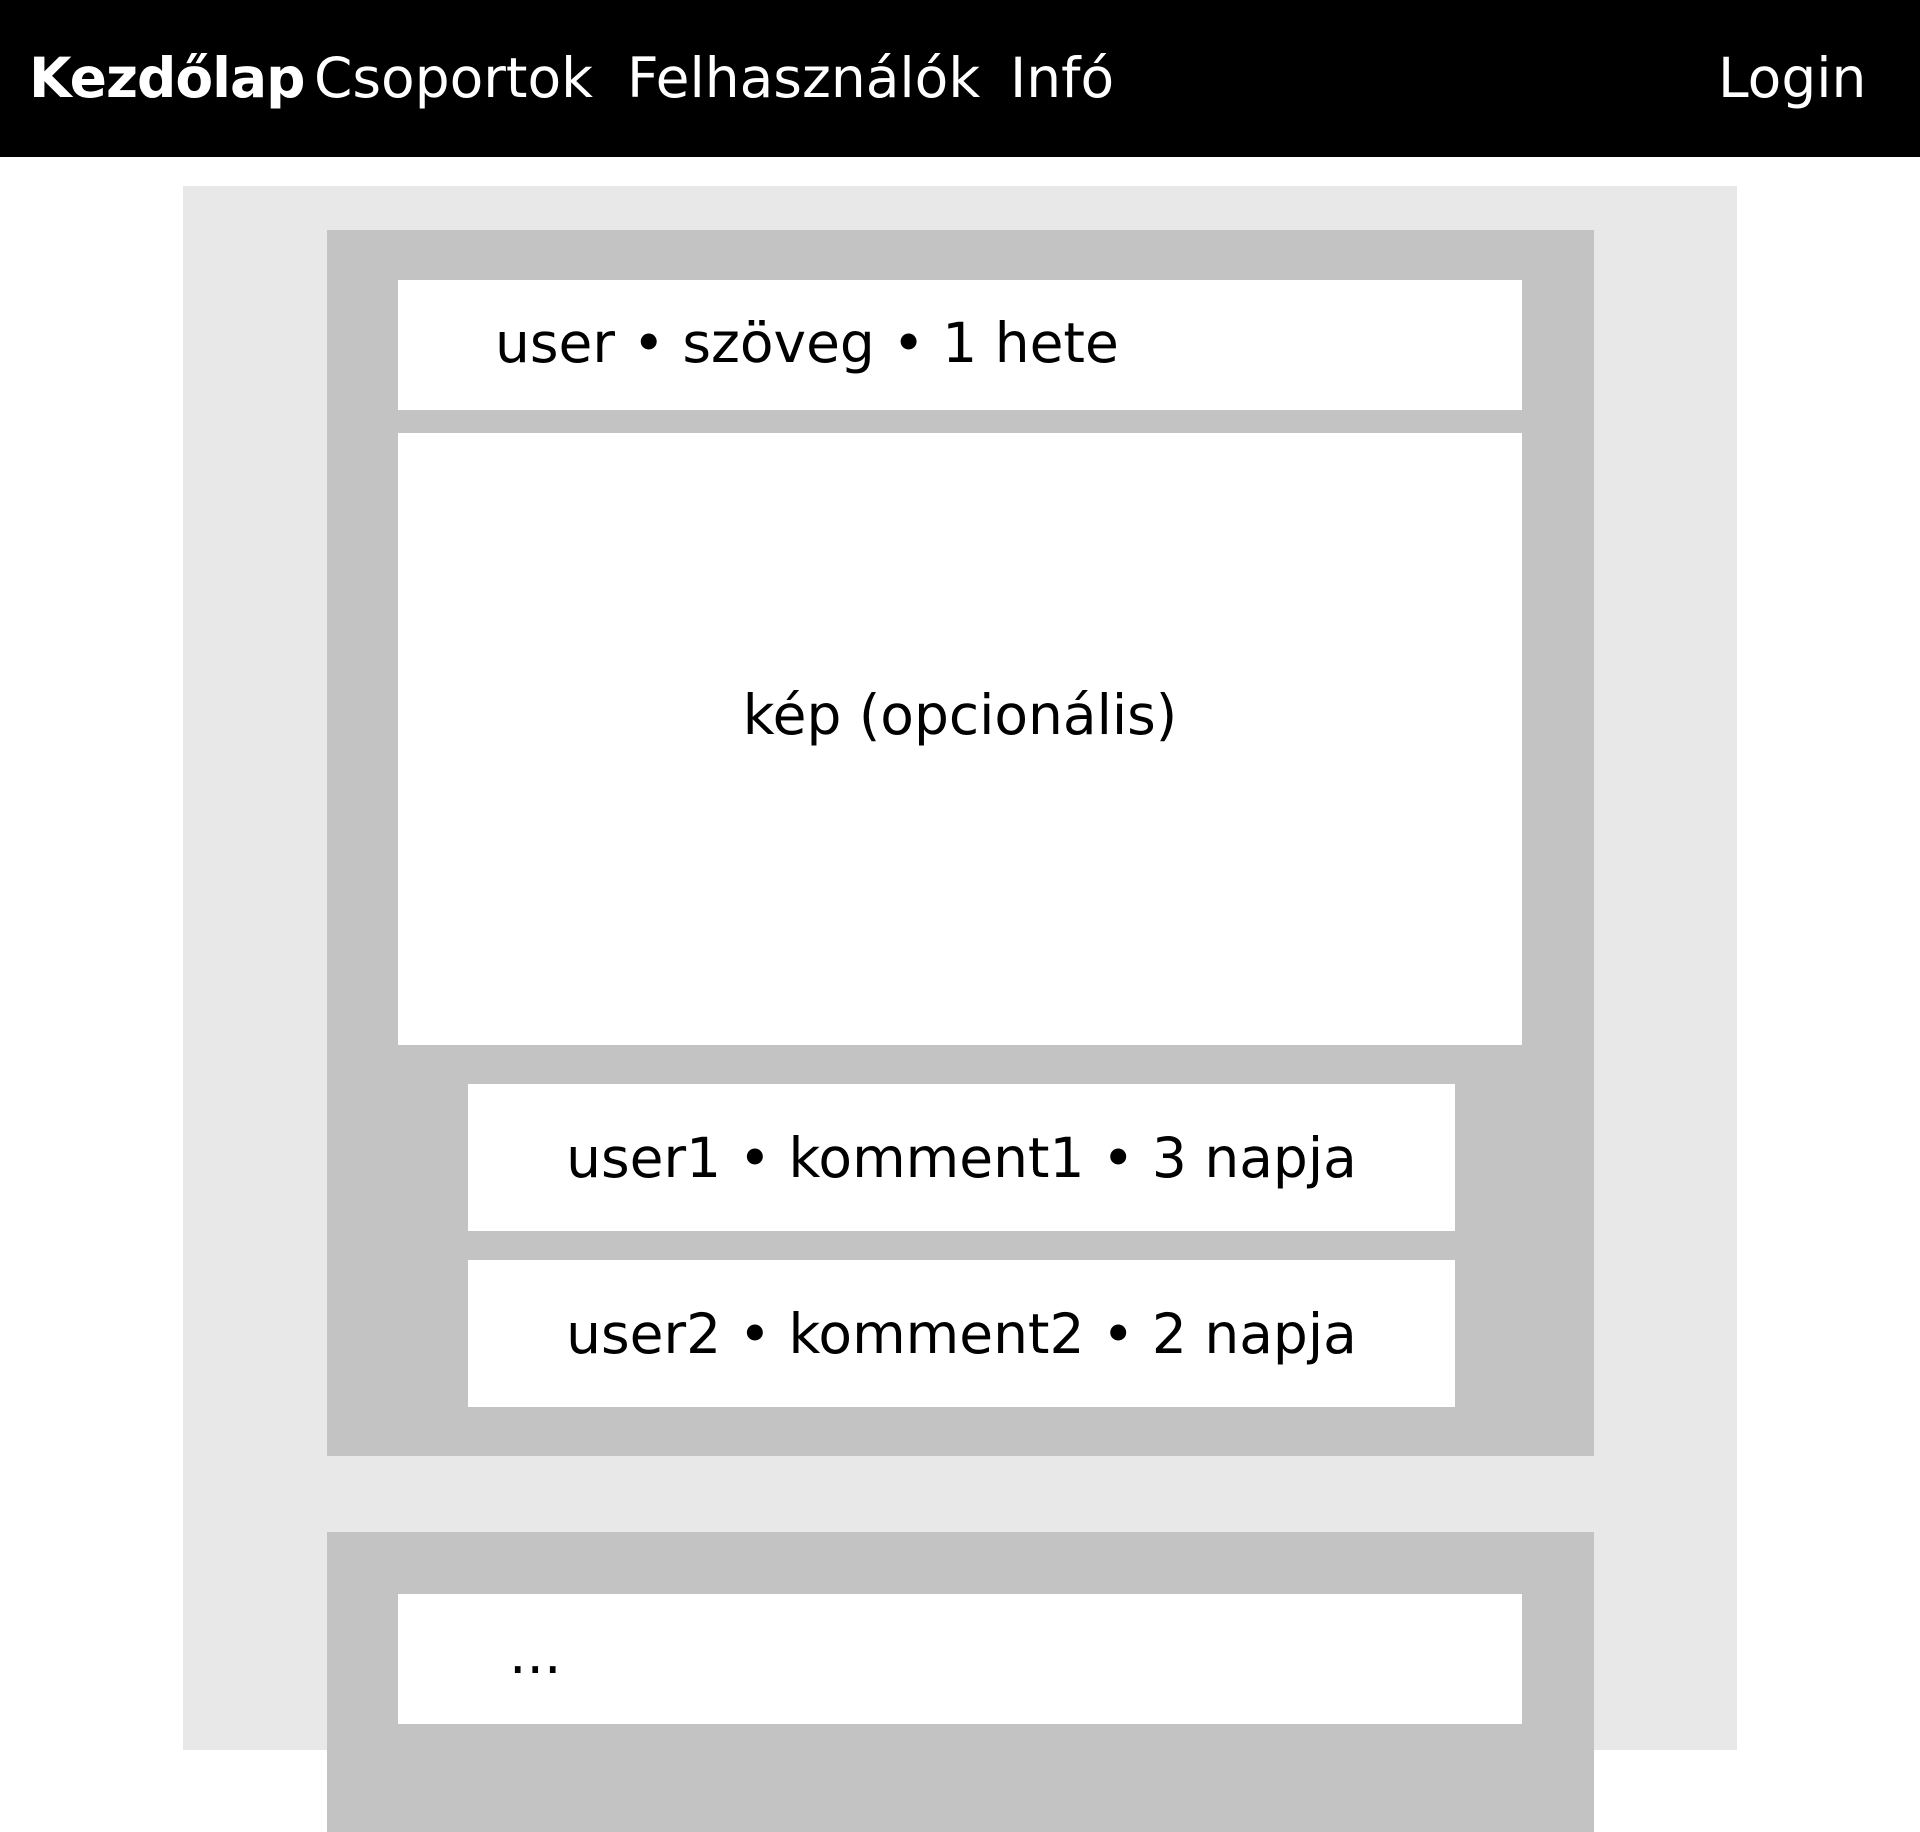 The height and width of the screenshot is (1832, 1920). I want to click on nav-info-link: Infó, so click(1062, 78).